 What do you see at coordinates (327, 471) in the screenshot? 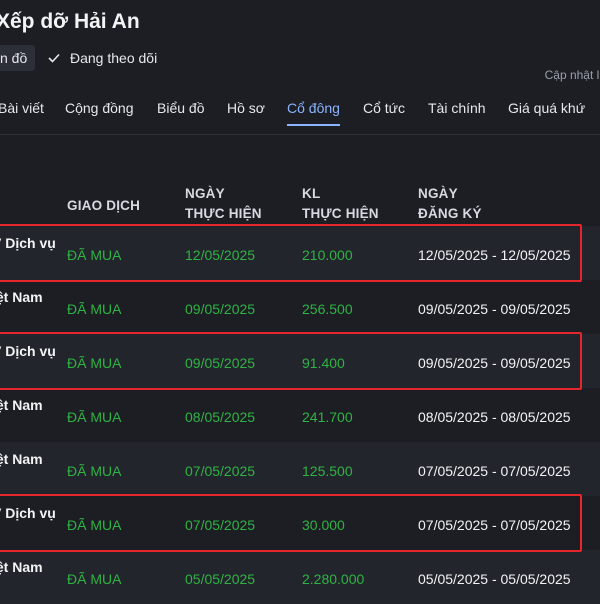
I see `exec-volume: 125.500` at bounding box center [327, 471].